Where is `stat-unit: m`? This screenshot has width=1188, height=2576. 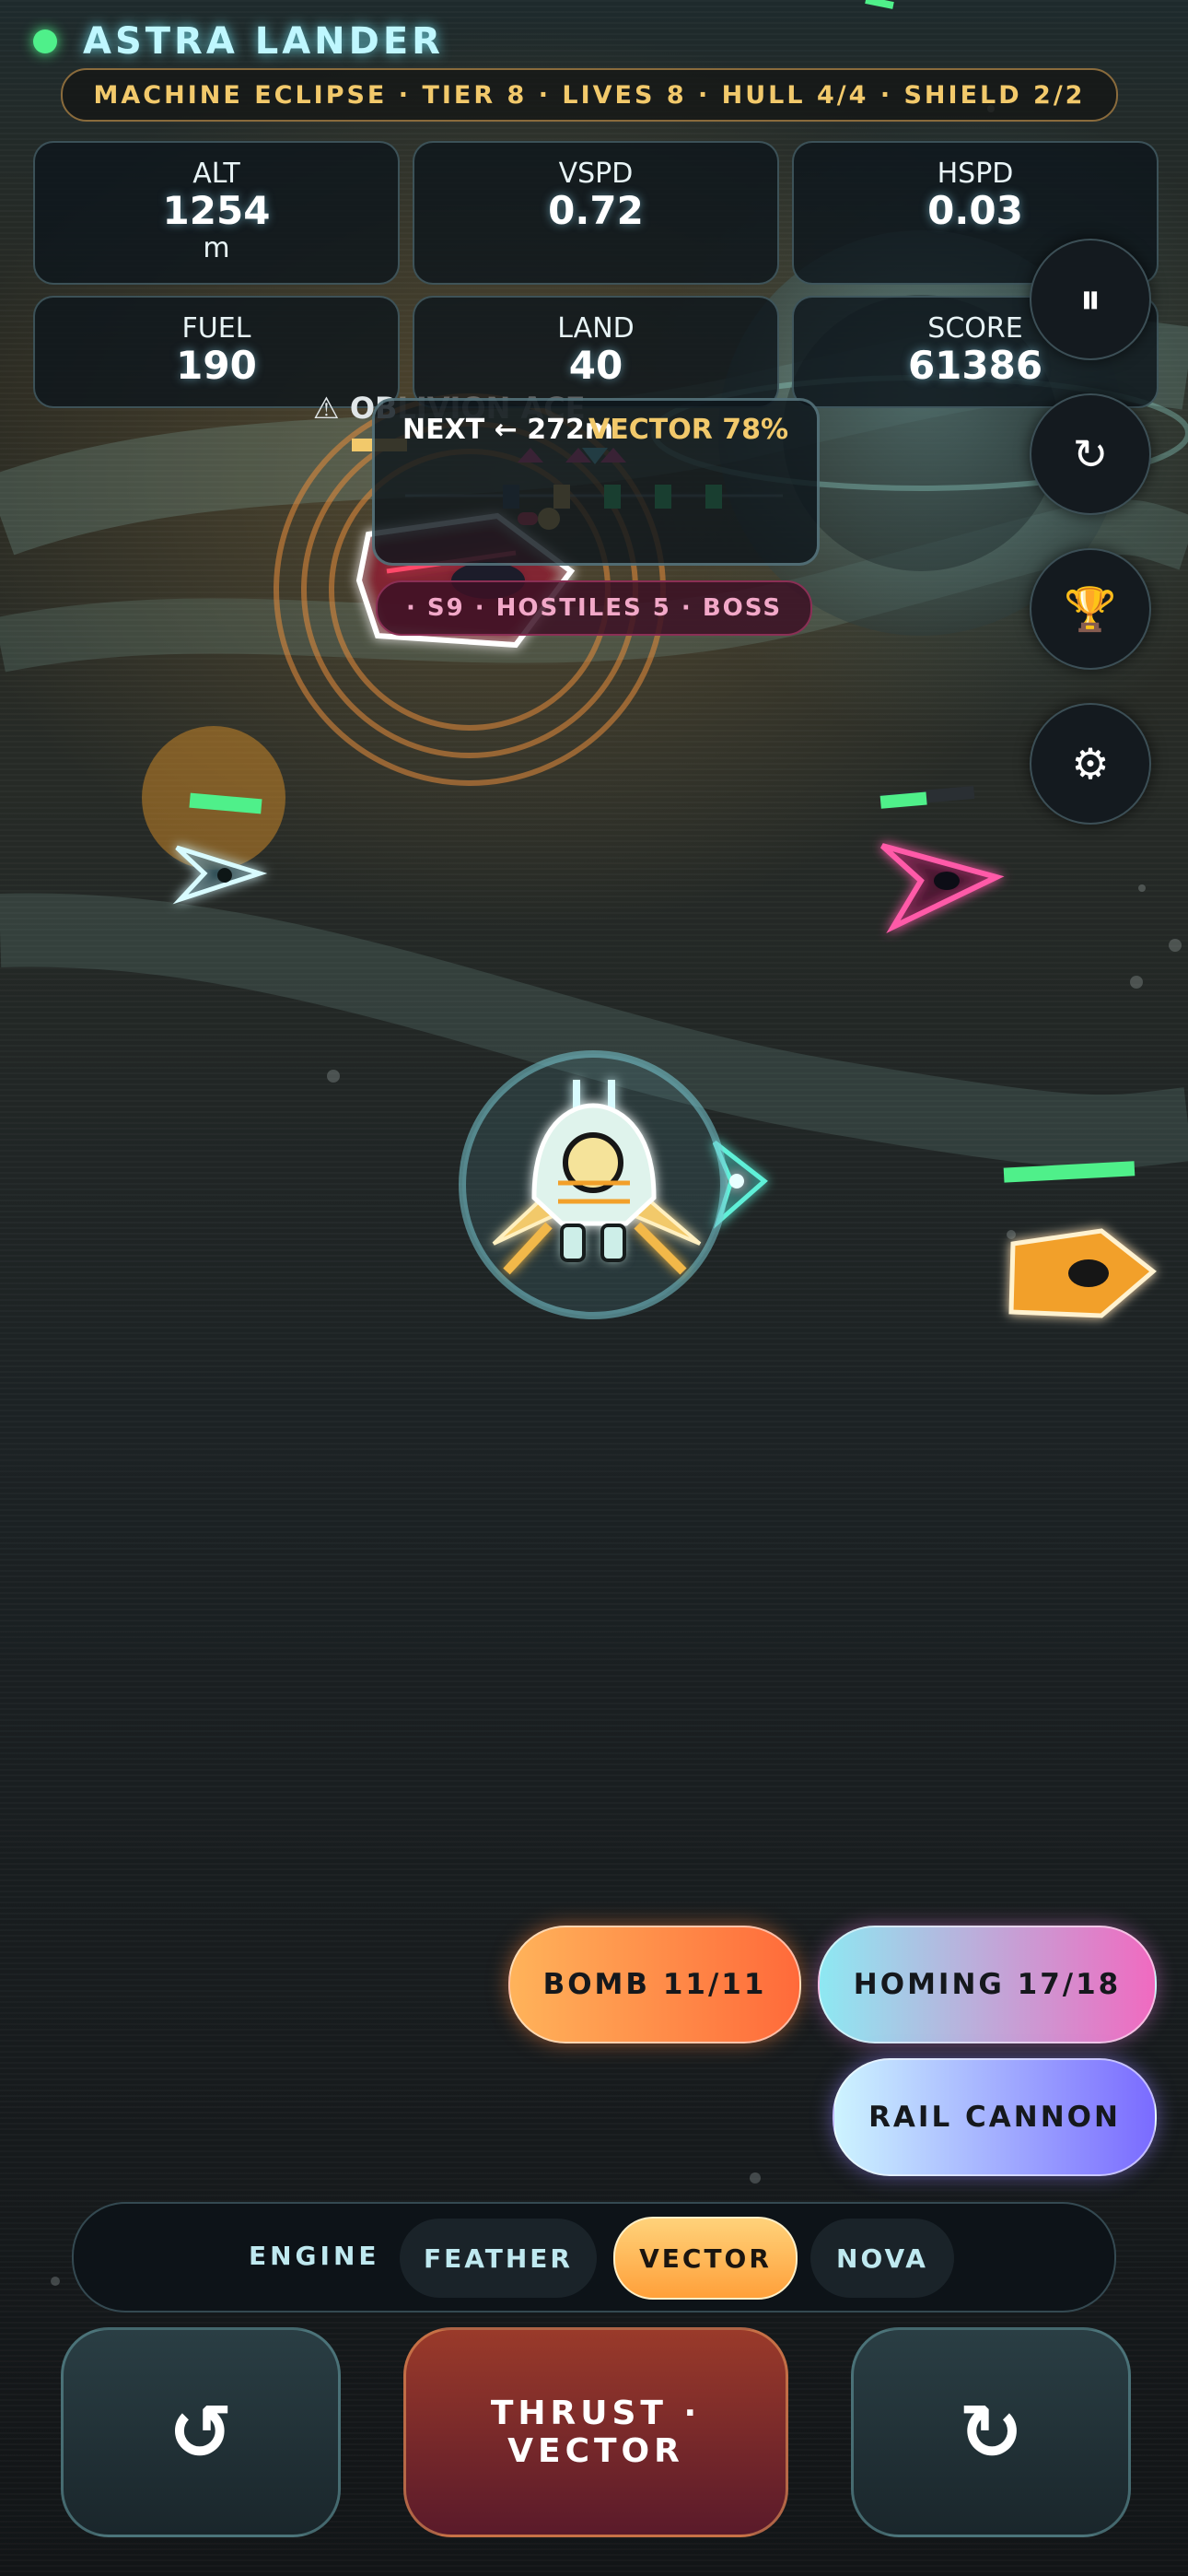 stat-unit: m is located at coordinates (216, 248).